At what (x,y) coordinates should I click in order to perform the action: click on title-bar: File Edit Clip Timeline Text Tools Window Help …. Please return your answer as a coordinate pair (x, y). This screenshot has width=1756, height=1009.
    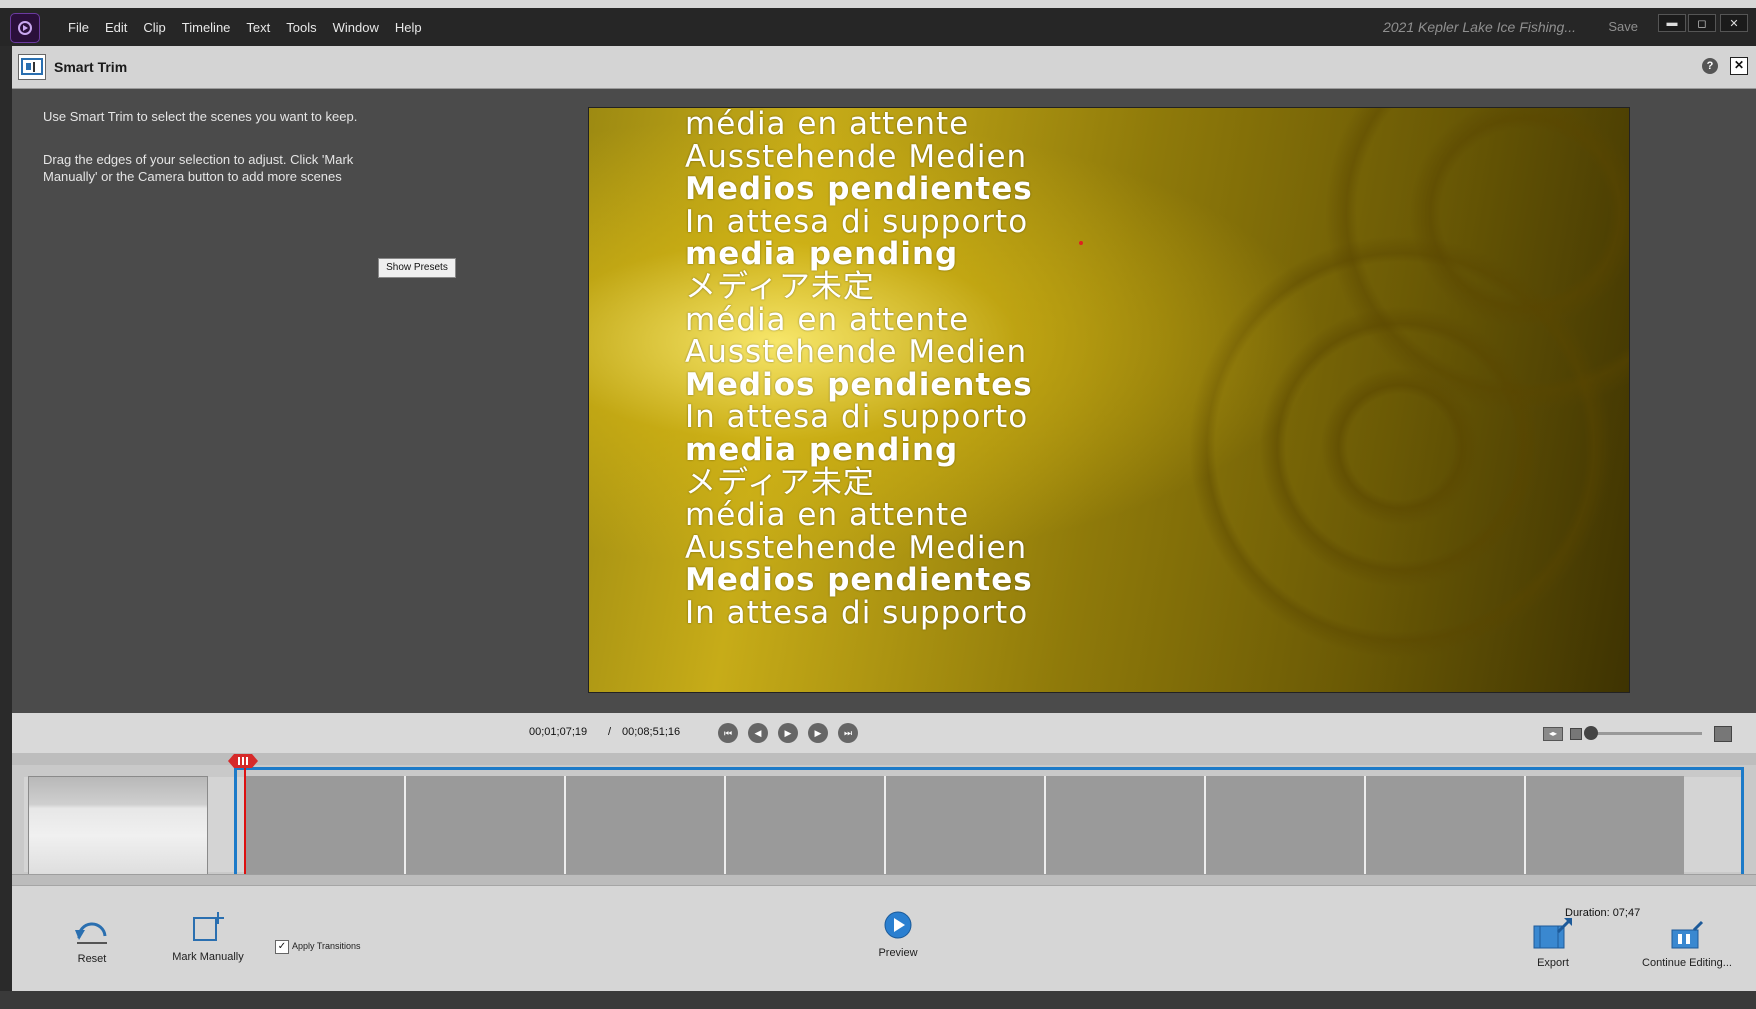
    Looking at the image, I should click on (878, 27).